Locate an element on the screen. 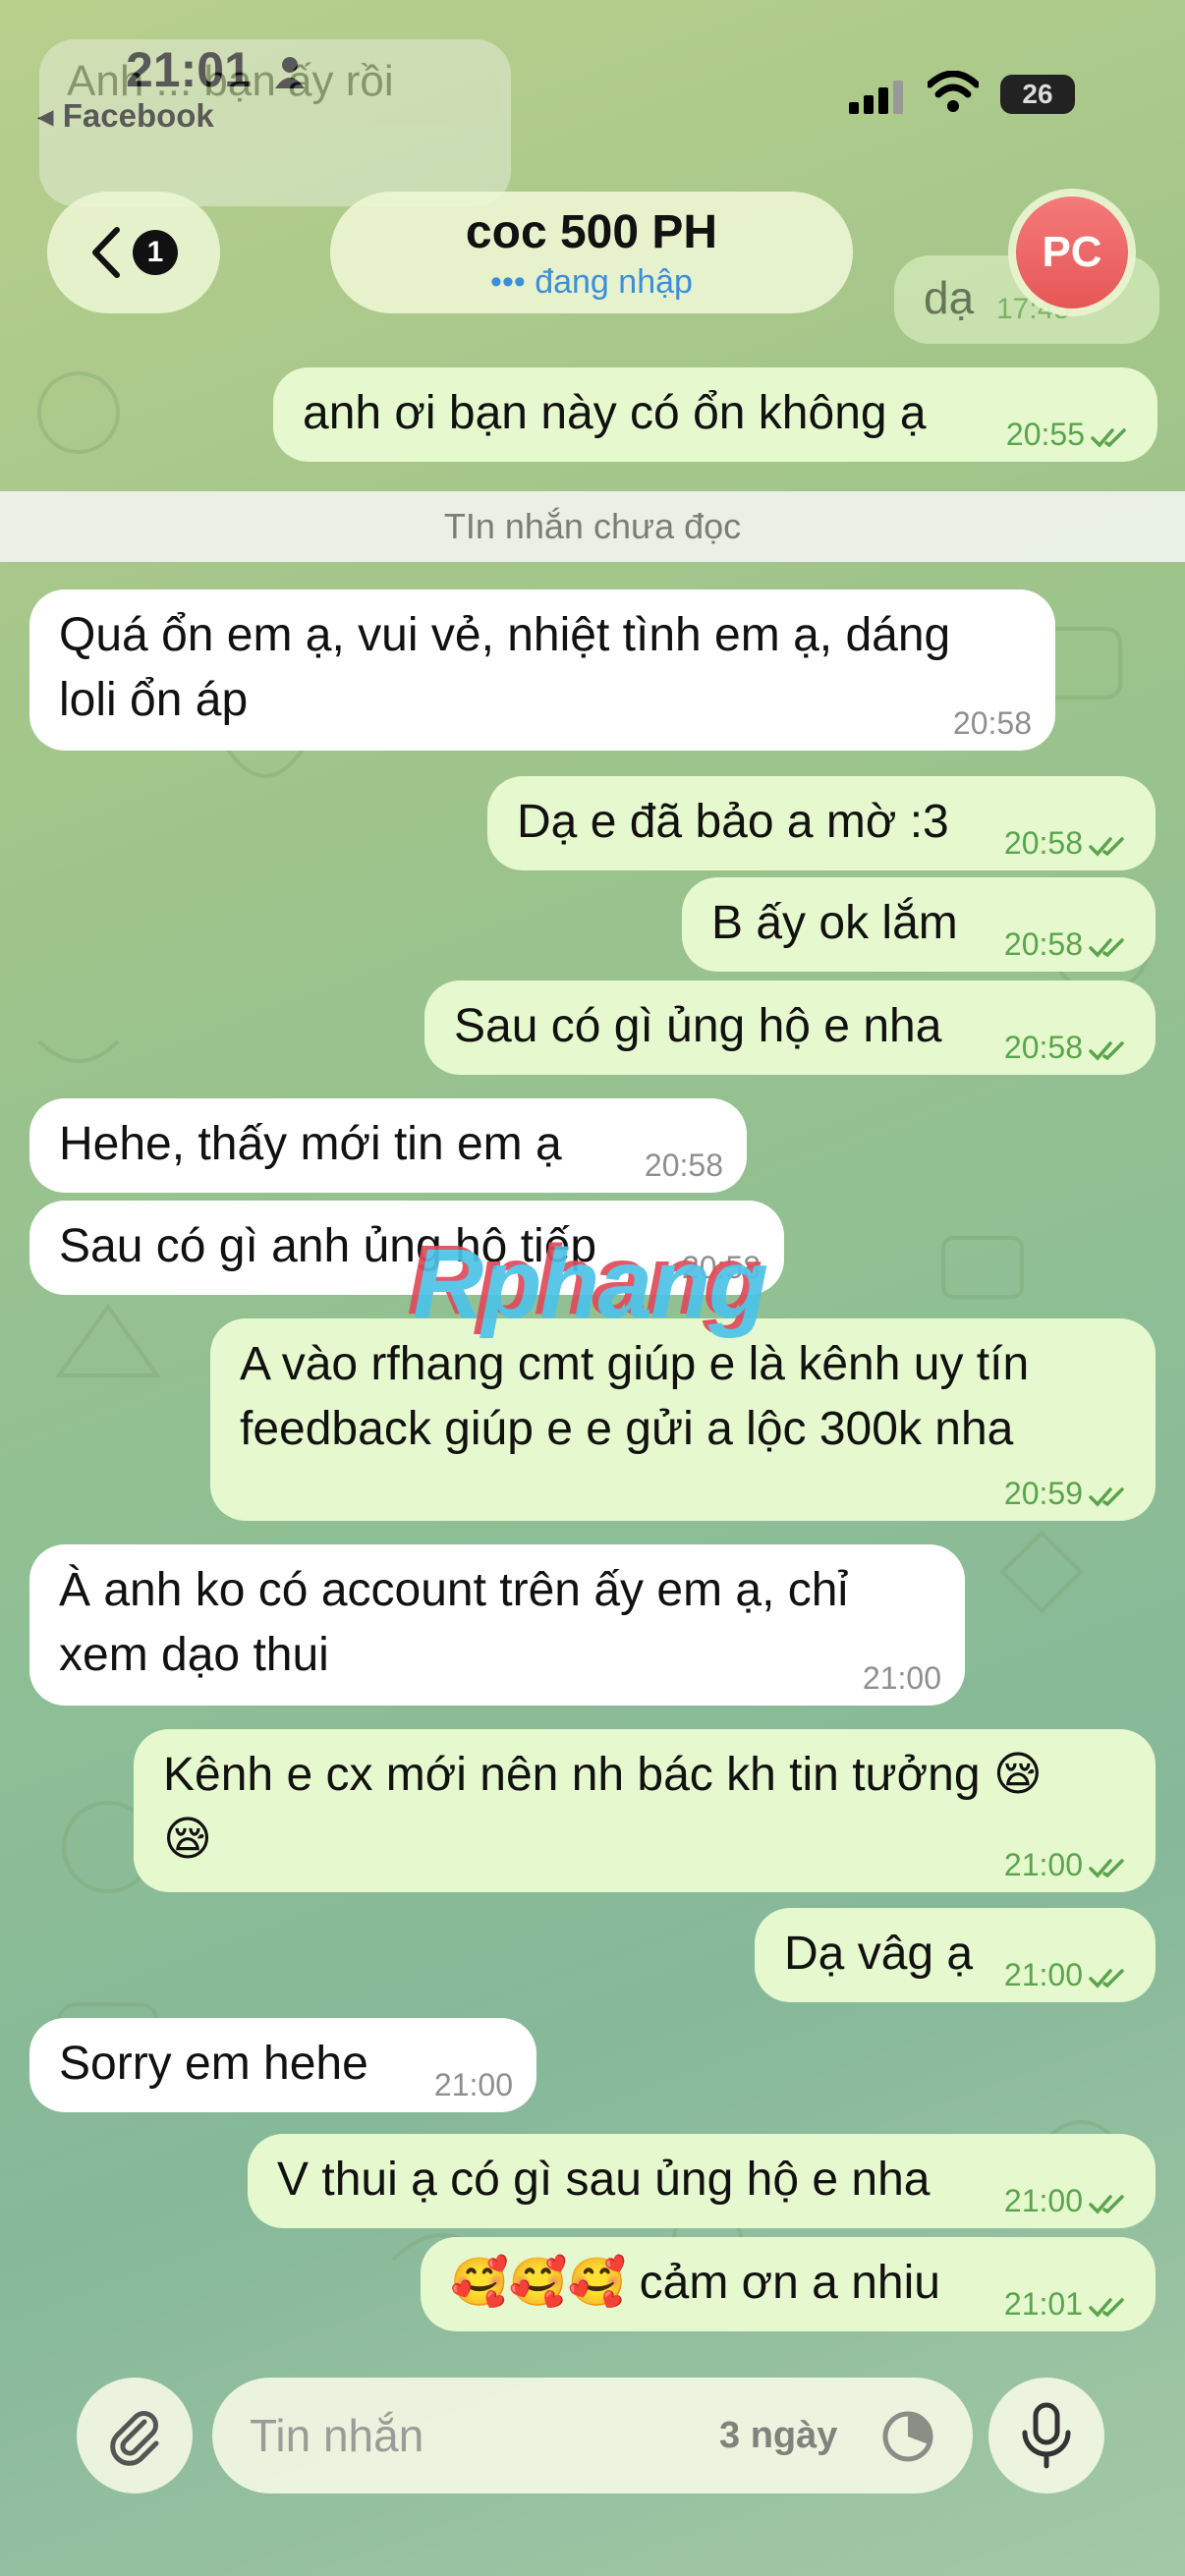 The height and width of the screenshot is (2576, 1185). message-text-line: A vào rfhang cmt giúp e là kênh uy tín is located at coordinates (635, 1364).